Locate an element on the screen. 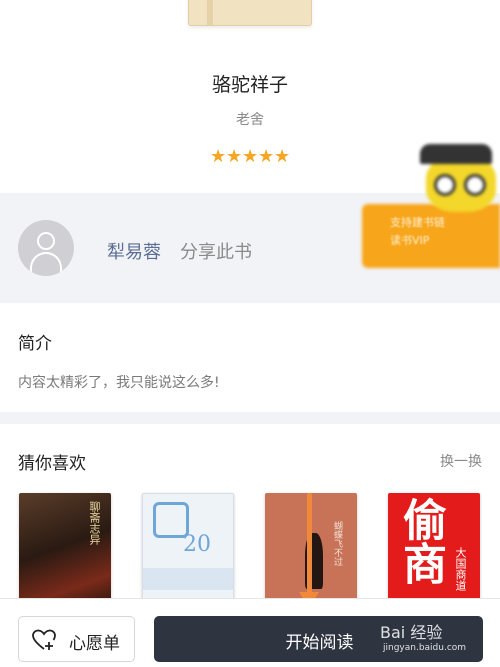 Image resolution: width=500 pixels, height=667 pixels. refresh-button: 换一换 is located at coordinates (461, 461).